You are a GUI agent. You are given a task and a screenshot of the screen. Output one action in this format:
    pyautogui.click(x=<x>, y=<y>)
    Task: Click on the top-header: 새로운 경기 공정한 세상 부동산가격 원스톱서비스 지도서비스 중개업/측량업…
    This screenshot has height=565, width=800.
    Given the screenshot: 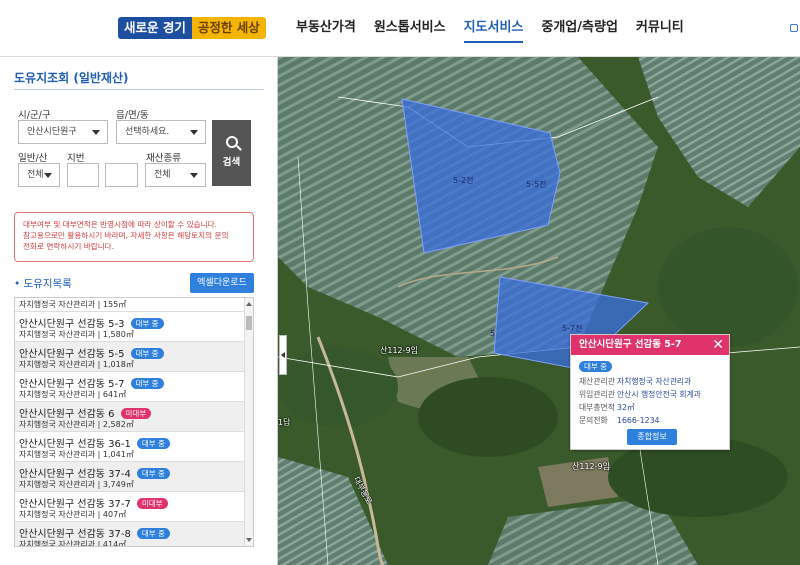 What is the action you would take?
    pyautogui.click(x=400, y=28)
    